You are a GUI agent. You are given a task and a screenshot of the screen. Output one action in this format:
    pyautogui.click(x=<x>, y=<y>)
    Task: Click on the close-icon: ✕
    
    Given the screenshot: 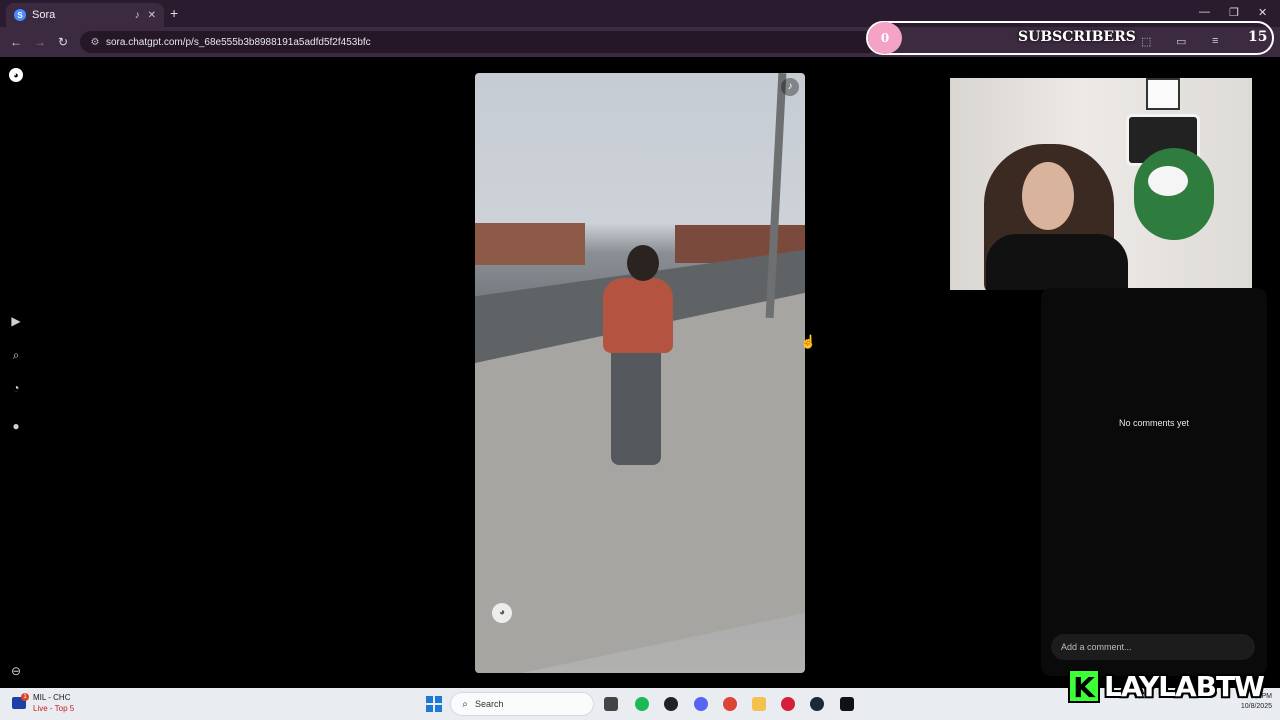 What is the action you would take?
    pyautogui.click(x=1262, y=12)
    